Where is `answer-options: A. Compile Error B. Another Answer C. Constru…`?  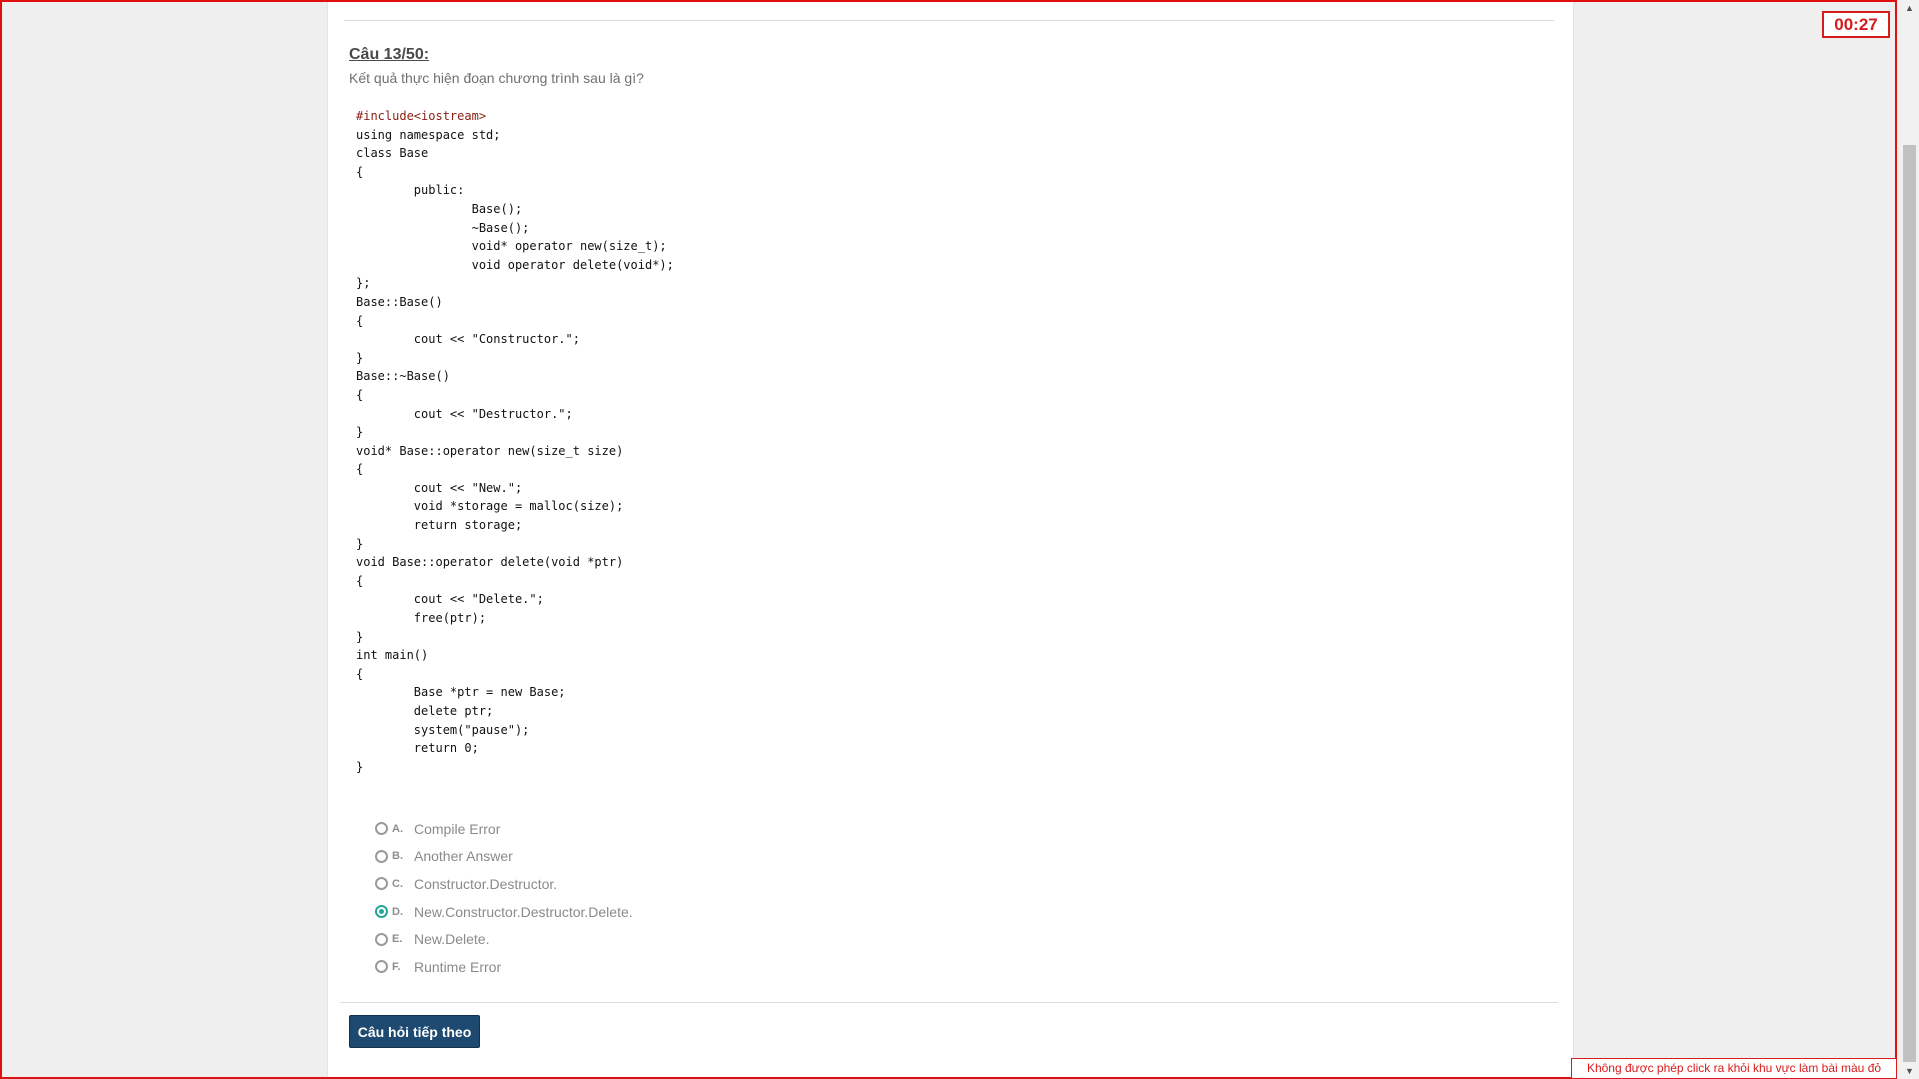 answer-options: A. Compile Error B. Another Answer C. Constru… is located at coordinates (504, 898).